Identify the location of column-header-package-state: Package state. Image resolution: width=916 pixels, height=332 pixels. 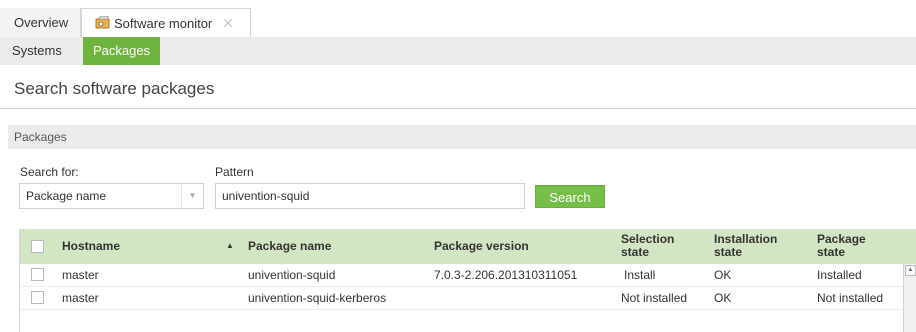
(841, 246).